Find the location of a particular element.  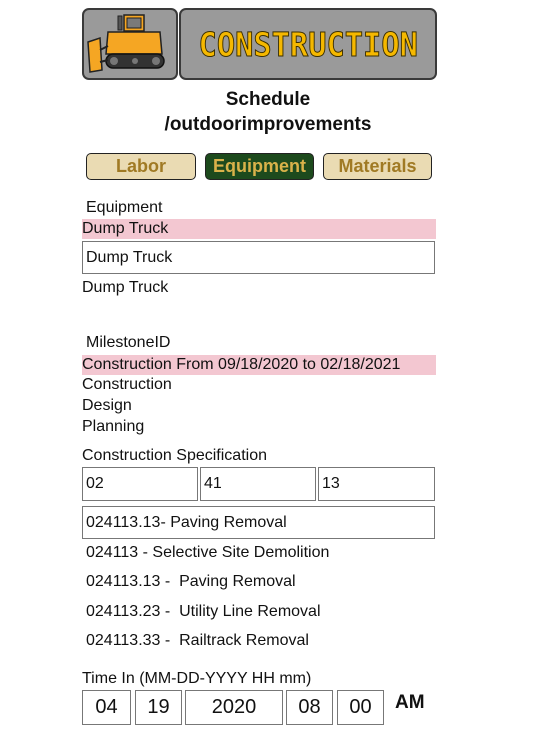

brand-banner: CONSTRUCTION is located at coordinates (308, 44).